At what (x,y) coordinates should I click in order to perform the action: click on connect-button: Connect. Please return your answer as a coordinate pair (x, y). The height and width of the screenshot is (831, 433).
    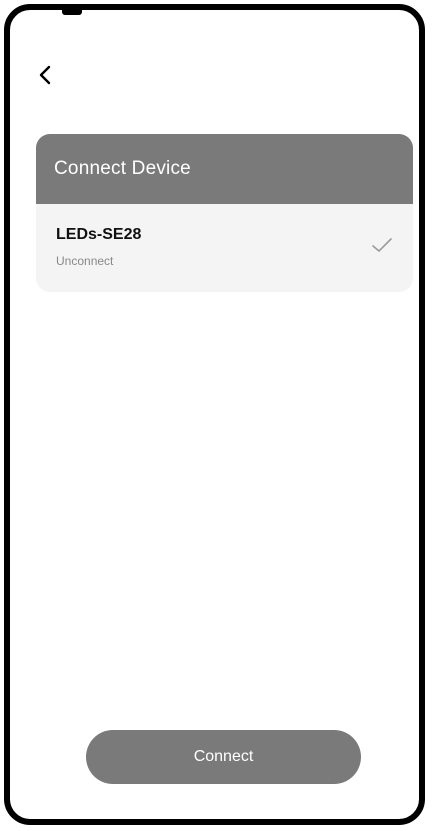
    Looking at the image, I should click on (223, 757).